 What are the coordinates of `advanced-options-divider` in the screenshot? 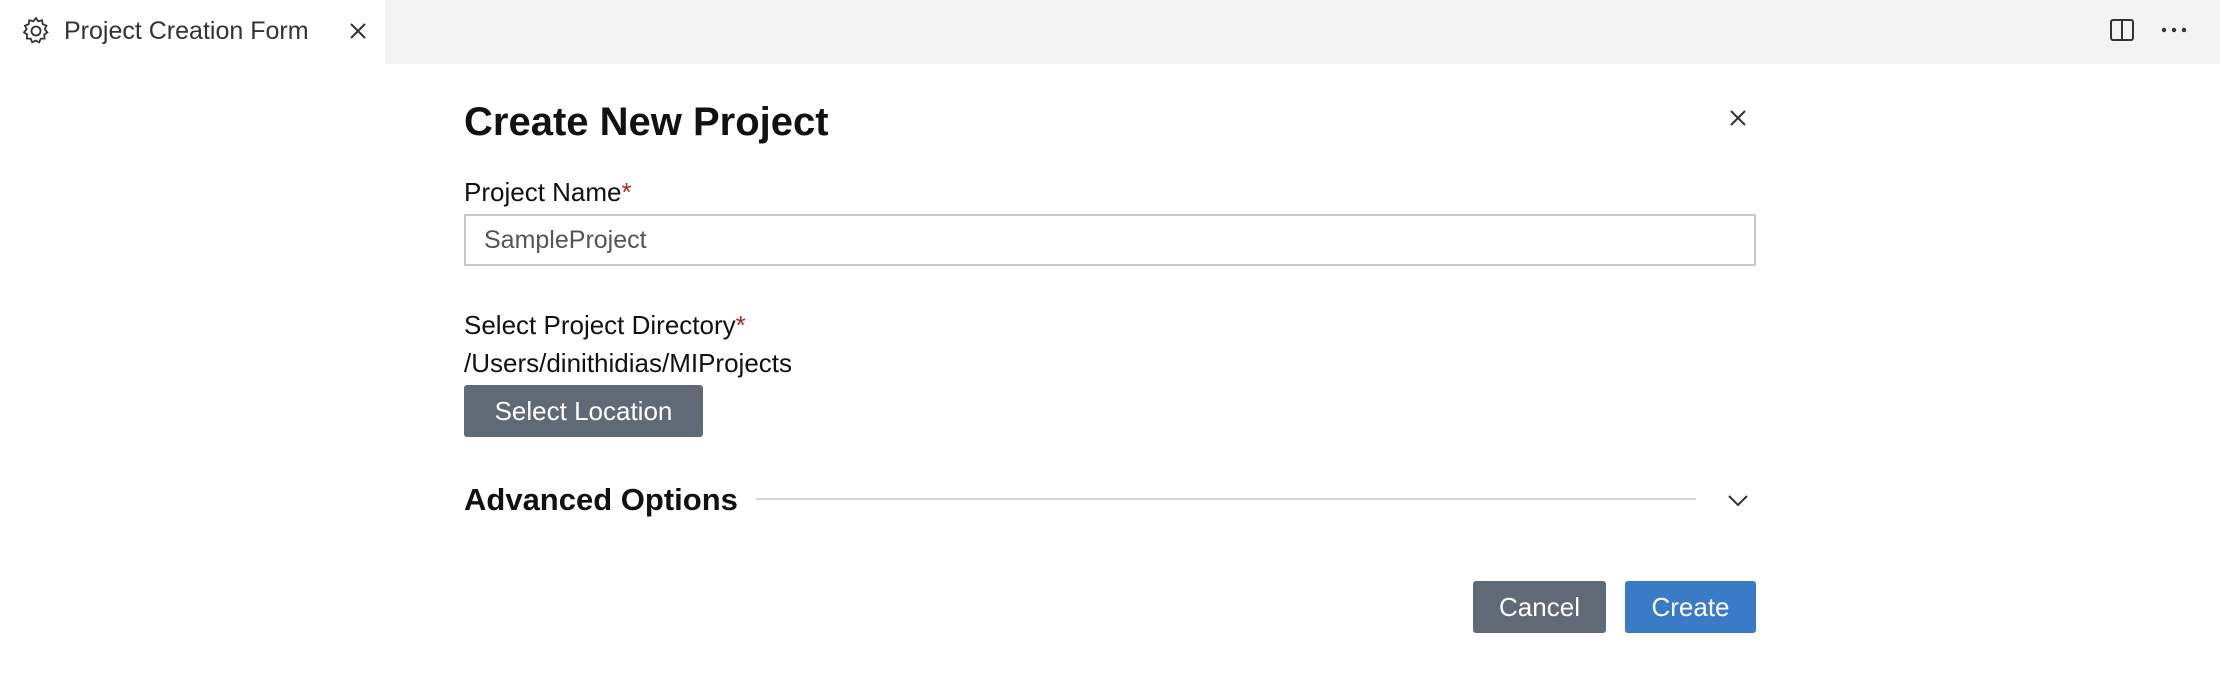 It's located at (1226, 499).